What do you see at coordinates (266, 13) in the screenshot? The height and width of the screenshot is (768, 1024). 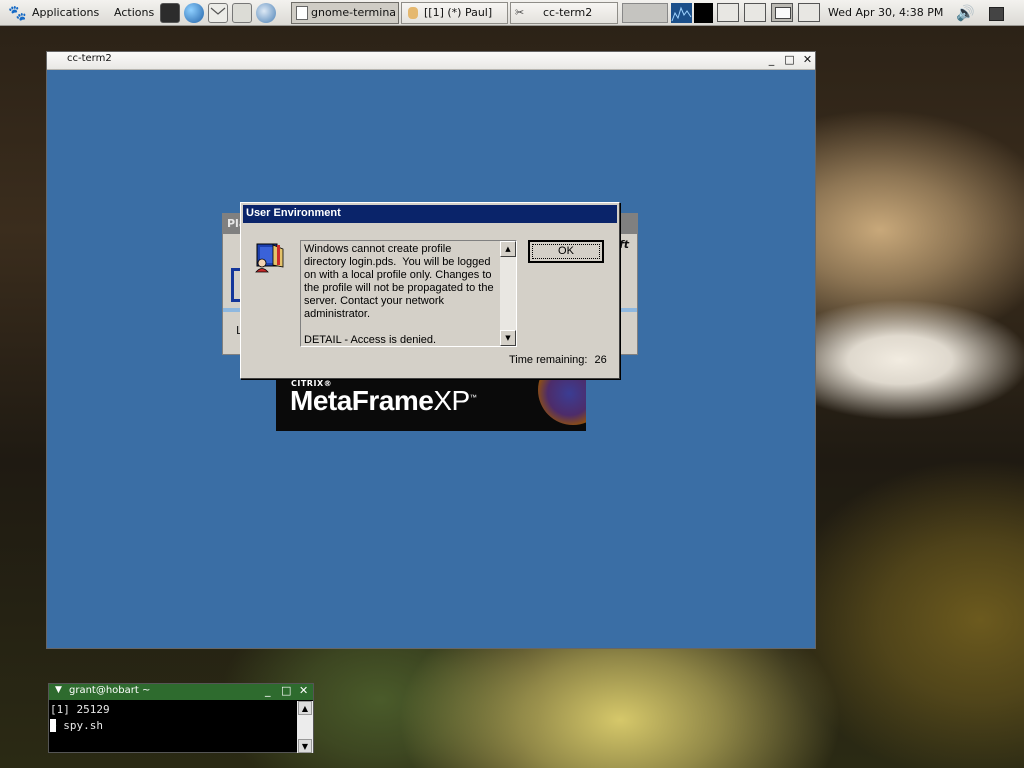 I see `network-icon` at bounding box center [266, 13].